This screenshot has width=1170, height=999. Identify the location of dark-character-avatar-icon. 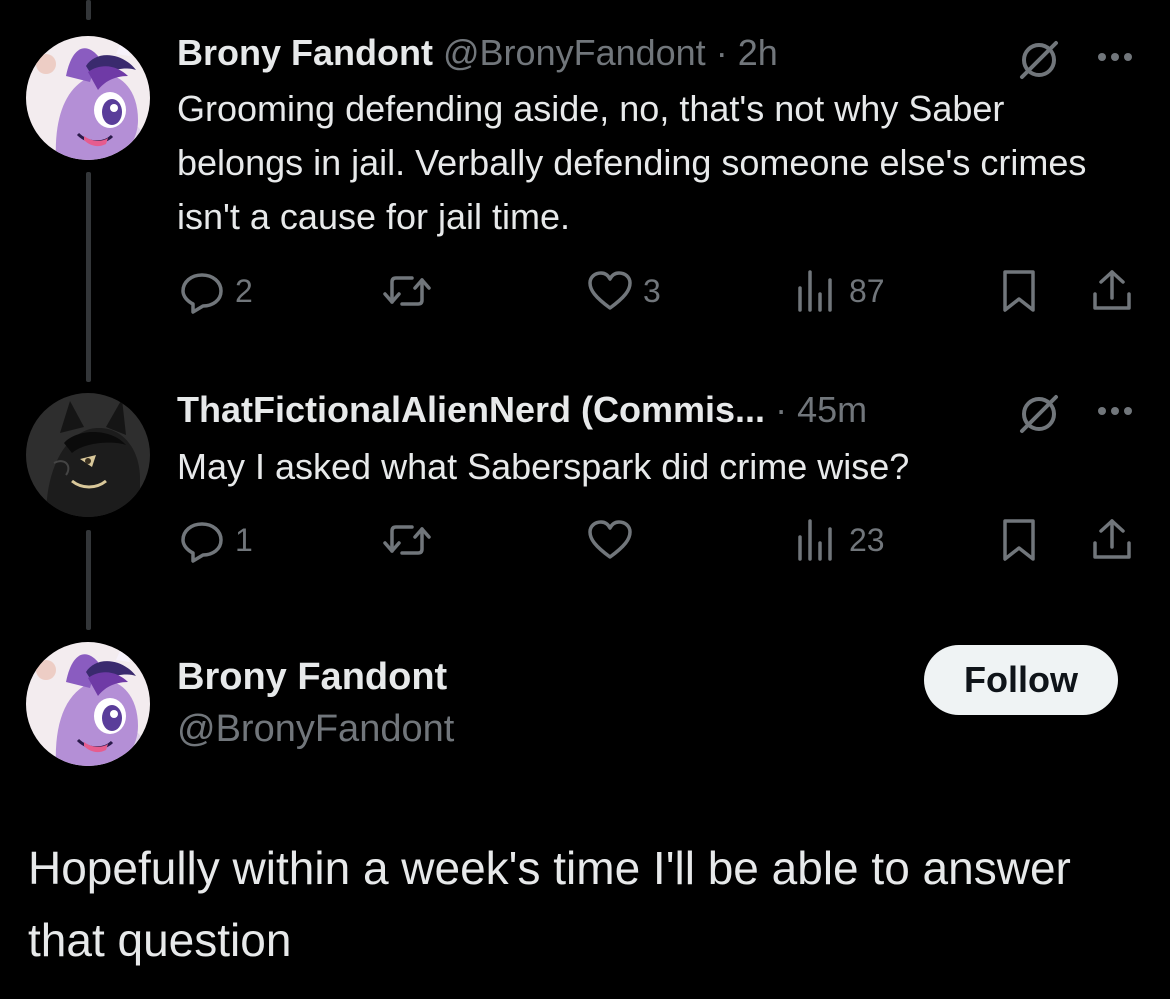
(88, 455).